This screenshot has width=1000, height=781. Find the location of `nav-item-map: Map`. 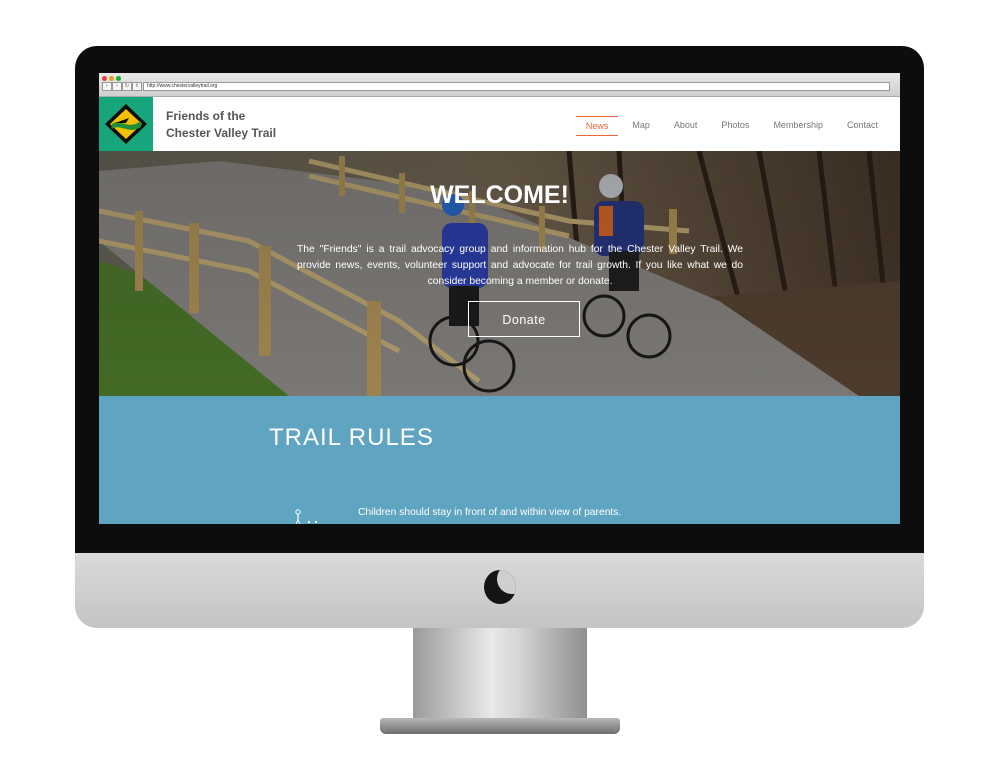

nav-item-map: Map is located at coordinates (641, 126).